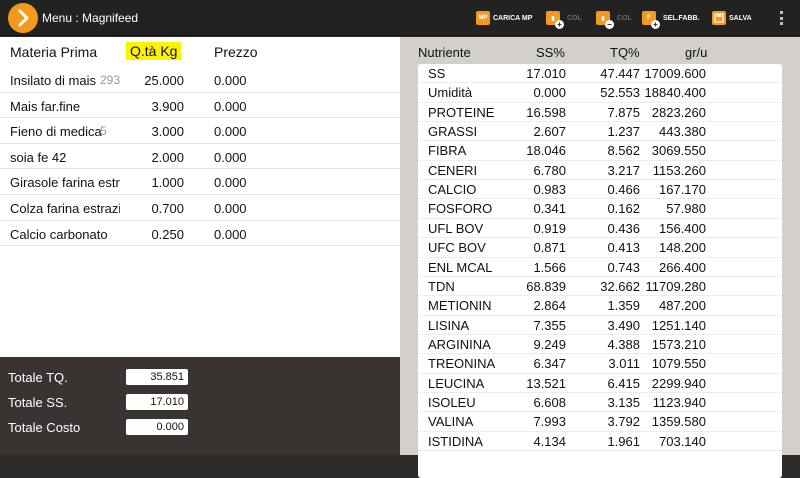 The height and width of the screenshot is (478, 800). Describe the element at coordinates (200, 182) in the screenshot. I see `materia-prima-row: Girasole farina estr 1.000 0.000` at that location.